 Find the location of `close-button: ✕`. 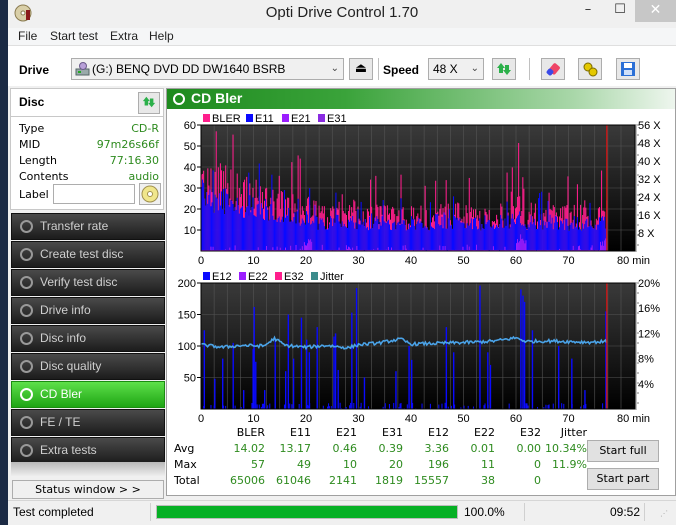

close-button: ✕ is located at coordinates (655, 11).